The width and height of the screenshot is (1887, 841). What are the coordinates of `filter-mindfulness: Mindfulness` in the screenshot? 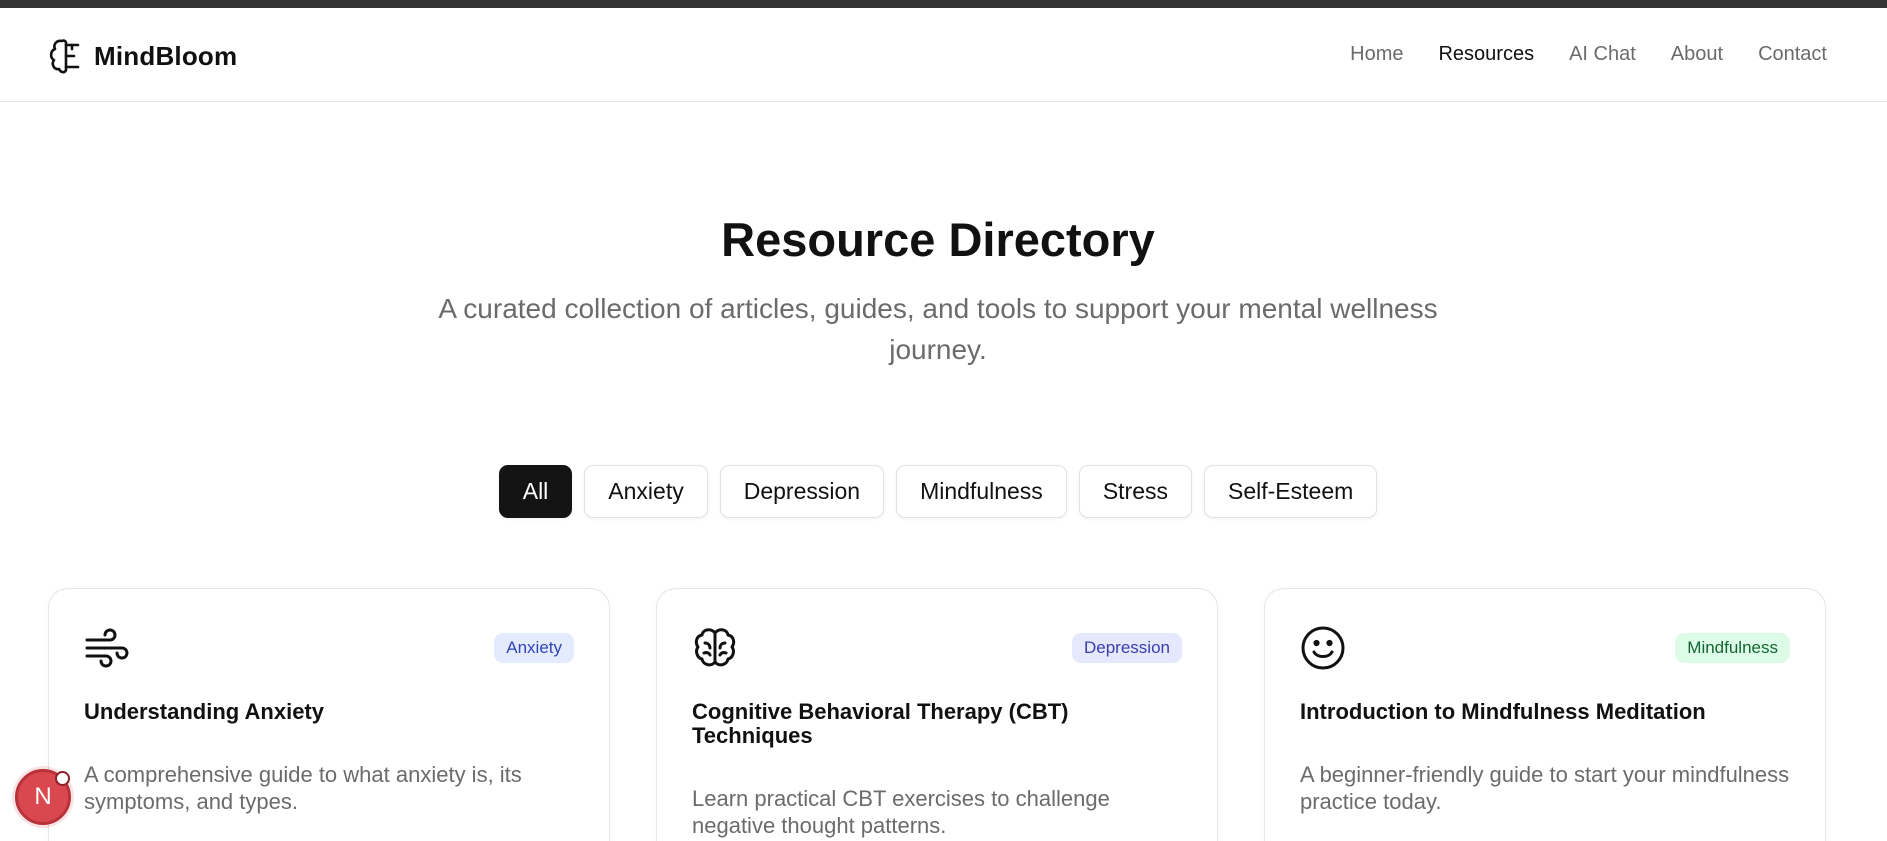 It's located at (981, 491).